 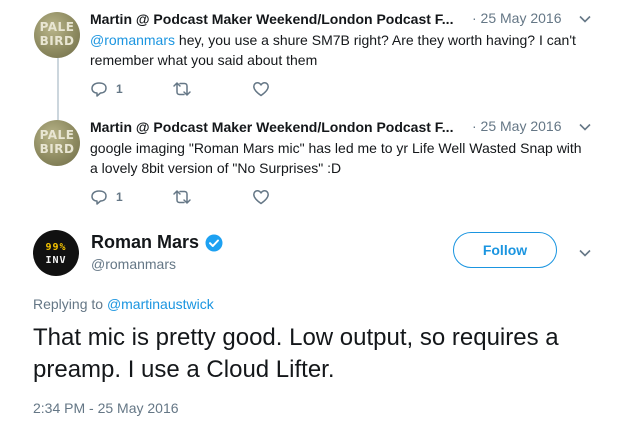 What do you see at coordinates (145, 242) in the screenshot?
I see `display-name: Roman Mars` at bounding box center [145, 242].